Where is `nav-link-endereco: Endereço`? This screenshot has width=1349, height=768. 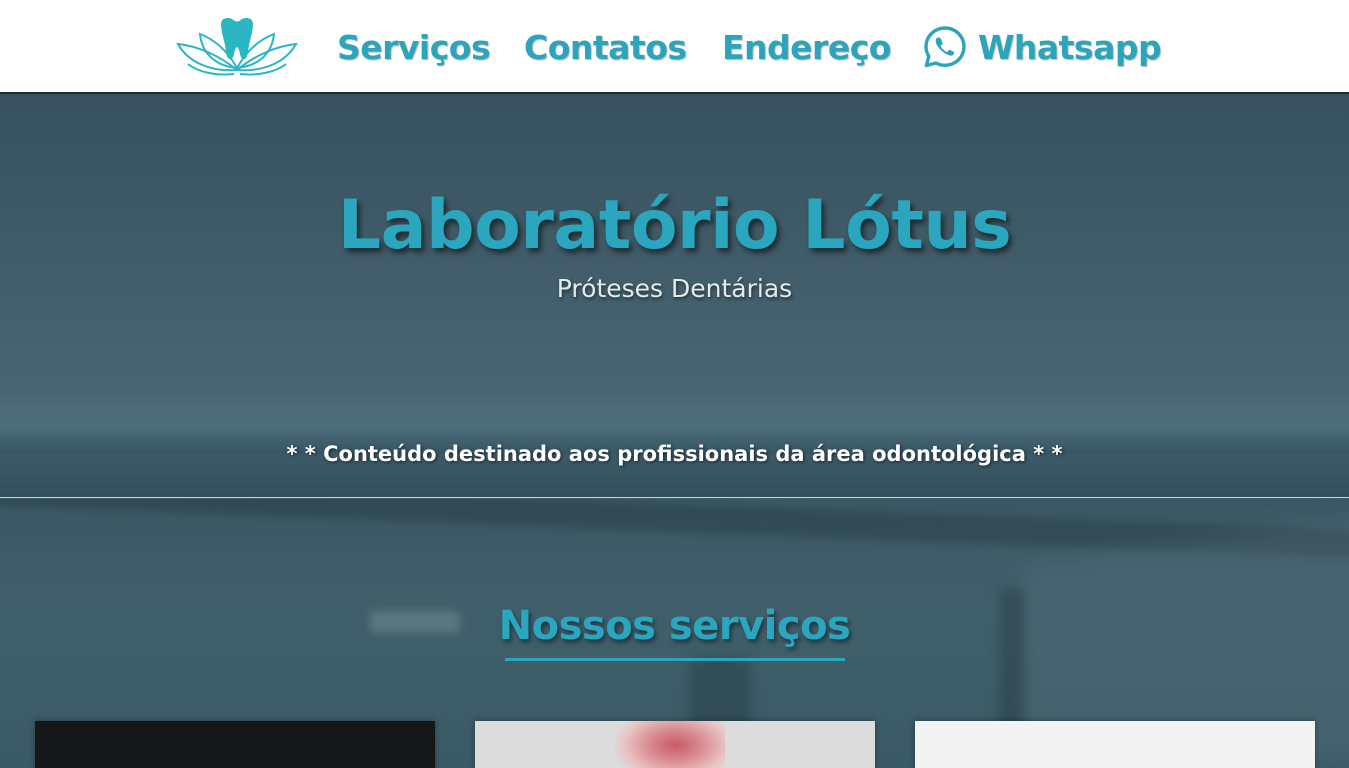 nav-link-endereco: Endereço is located at coordinates (806, 47).